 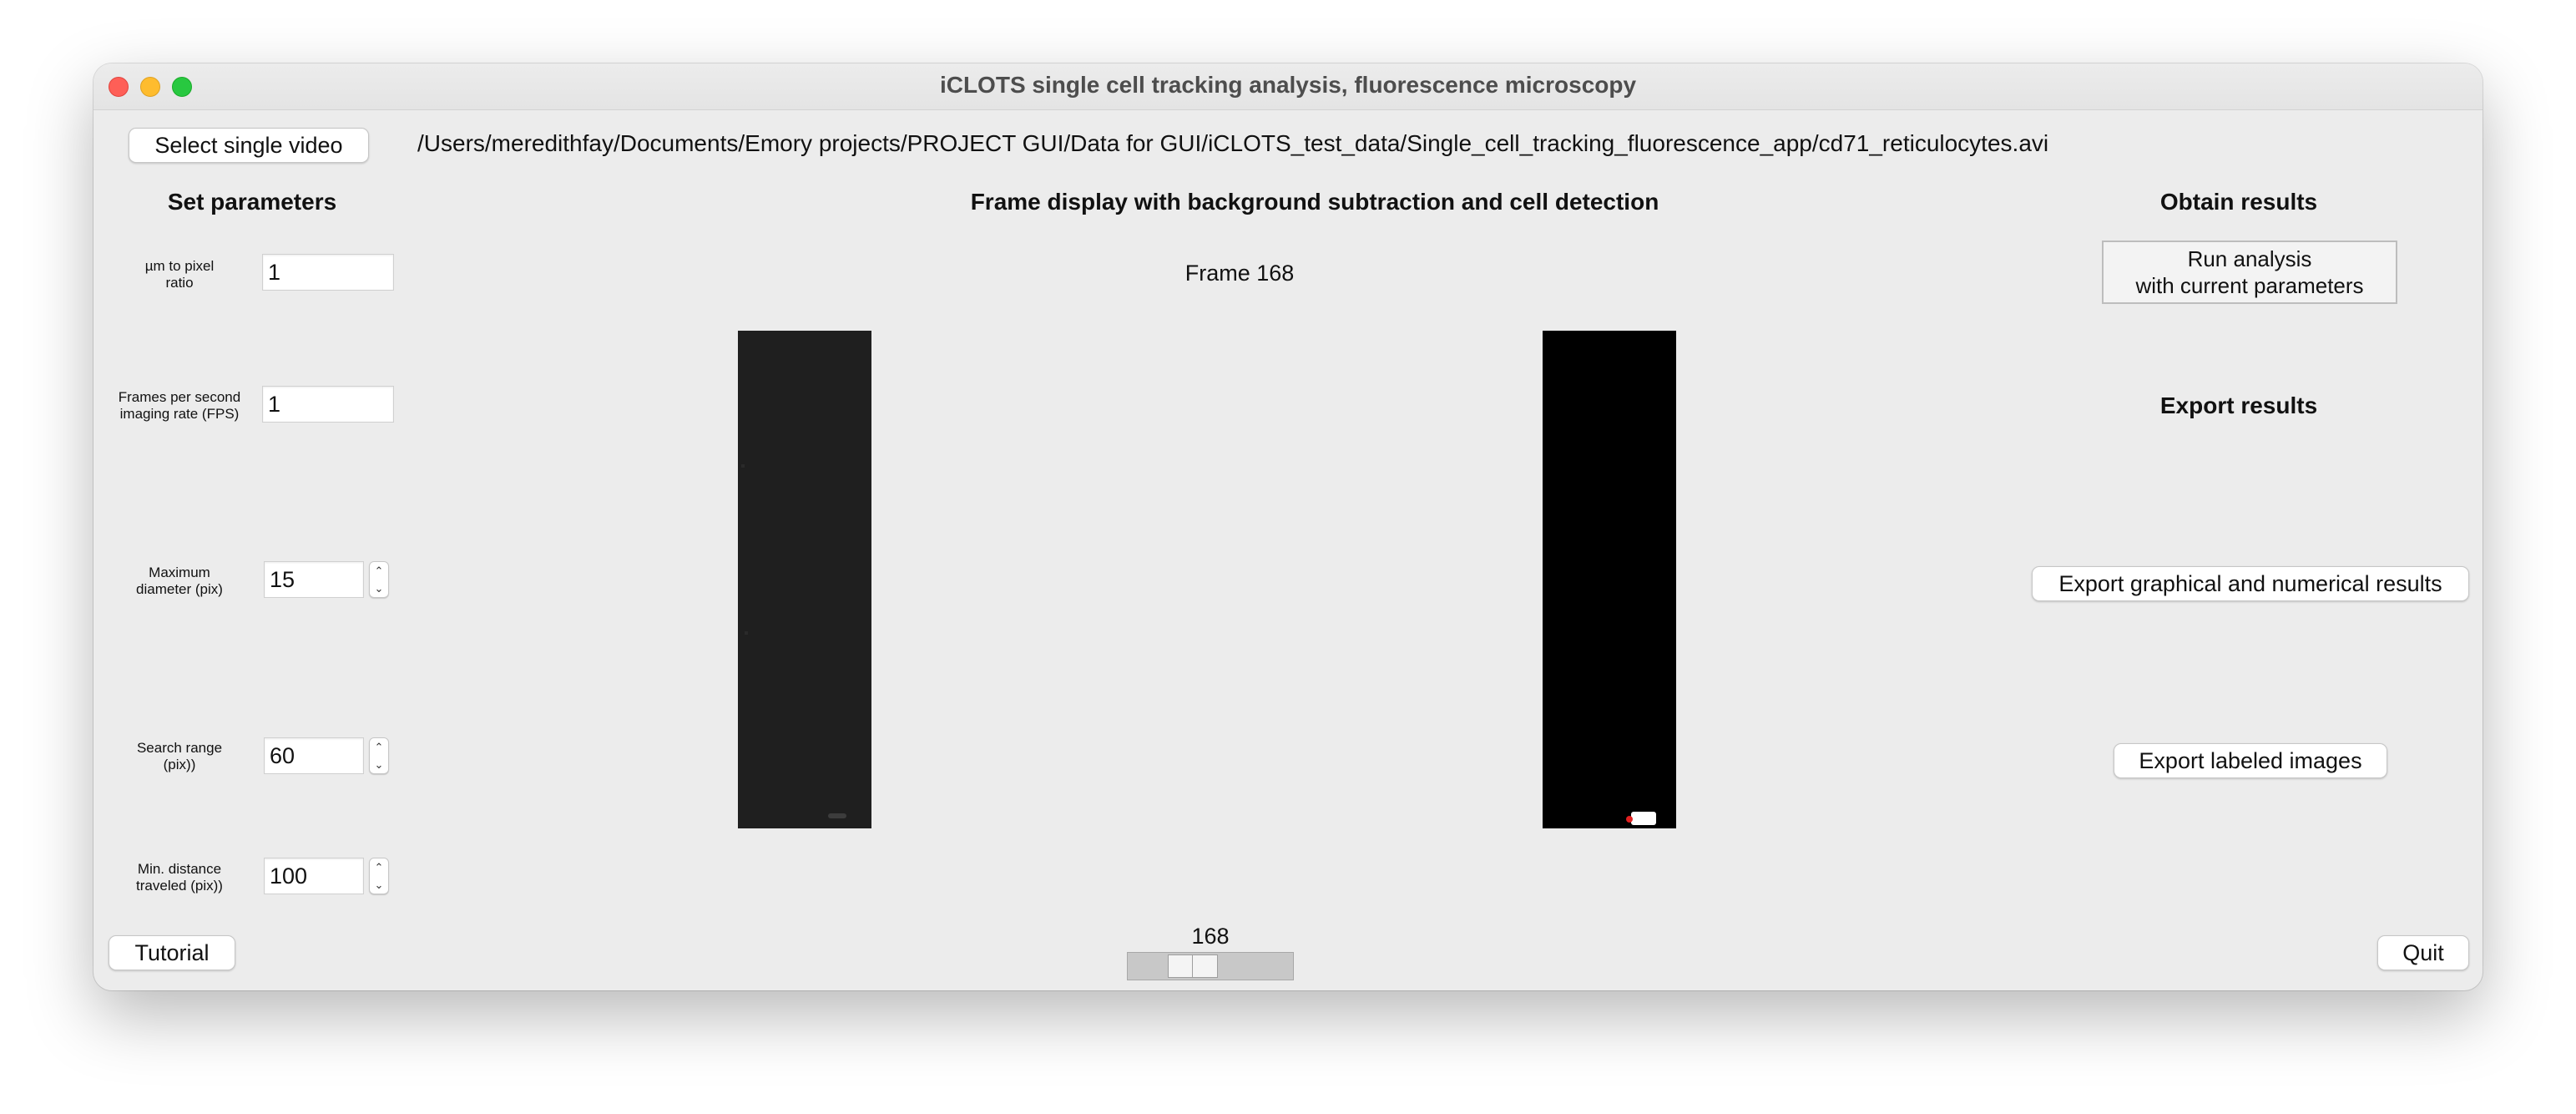 I want to click on frame-number-label: Frame 168, so click(x=1239, y=273).